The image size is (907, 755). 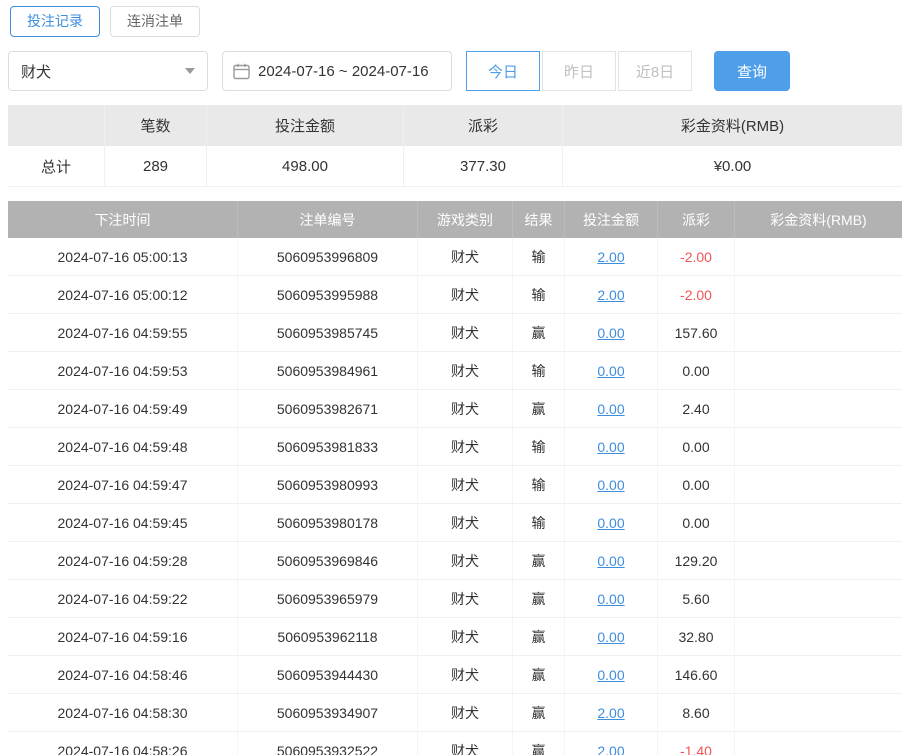 I want to click on bet-time-cell: 2024-07-16 04:59:53, so click(x=123, y=371).